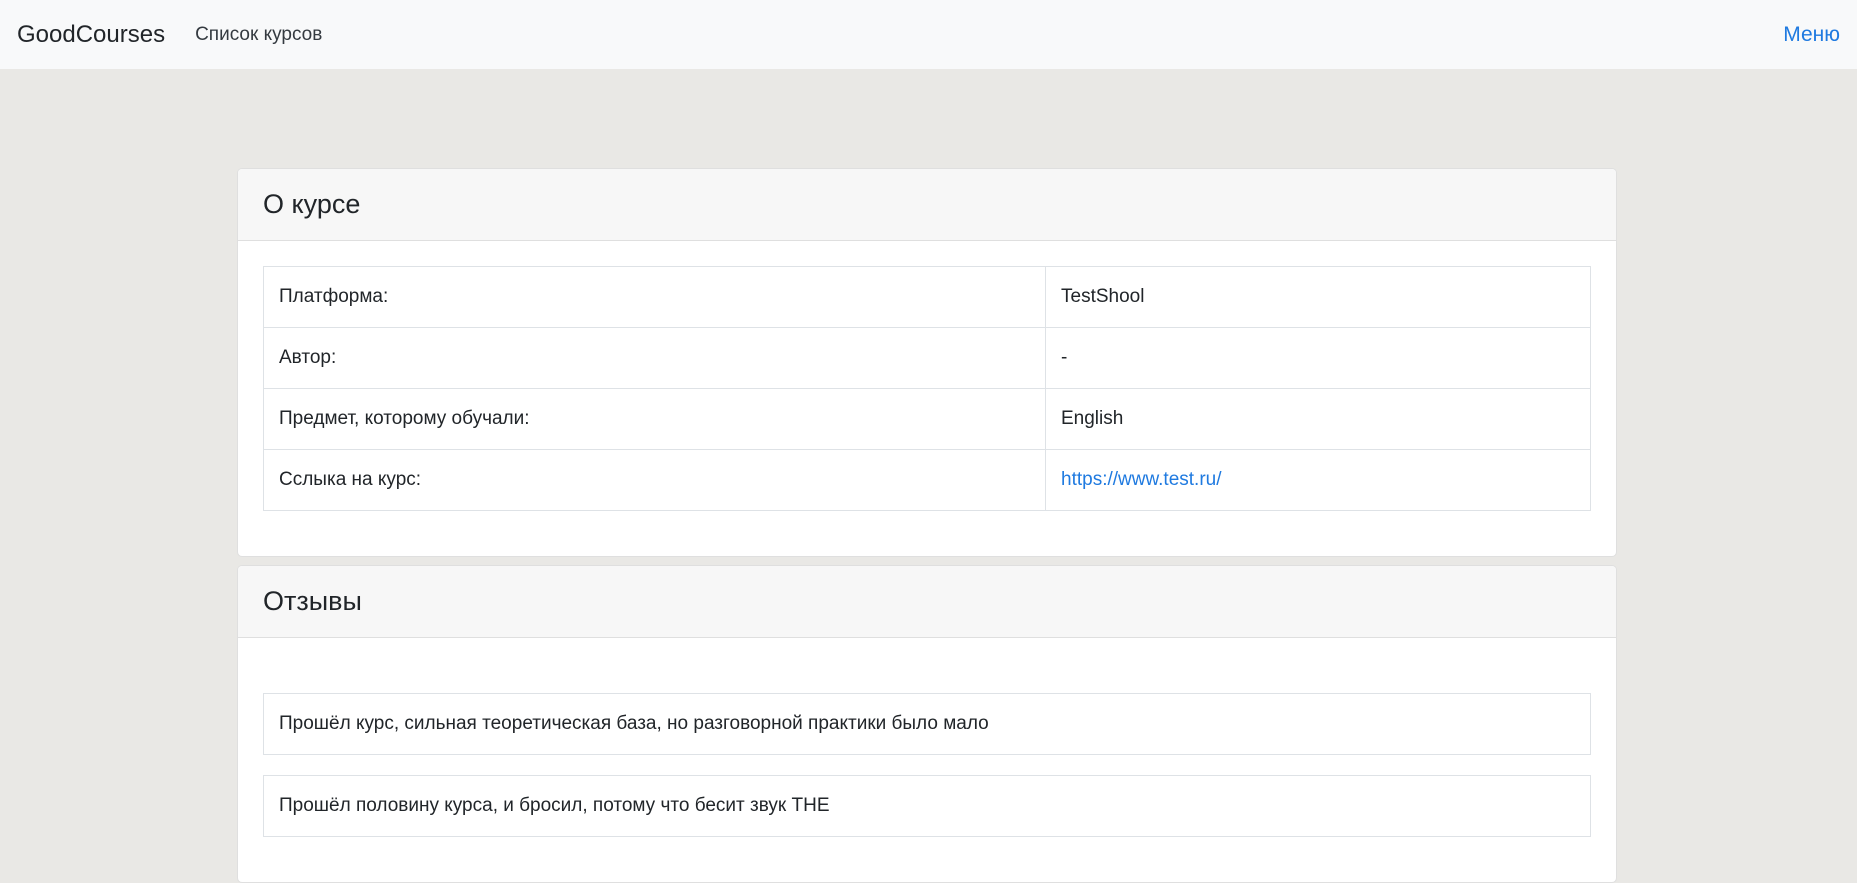  I want to click on platform-label: Платформа:, so click(654, 297).